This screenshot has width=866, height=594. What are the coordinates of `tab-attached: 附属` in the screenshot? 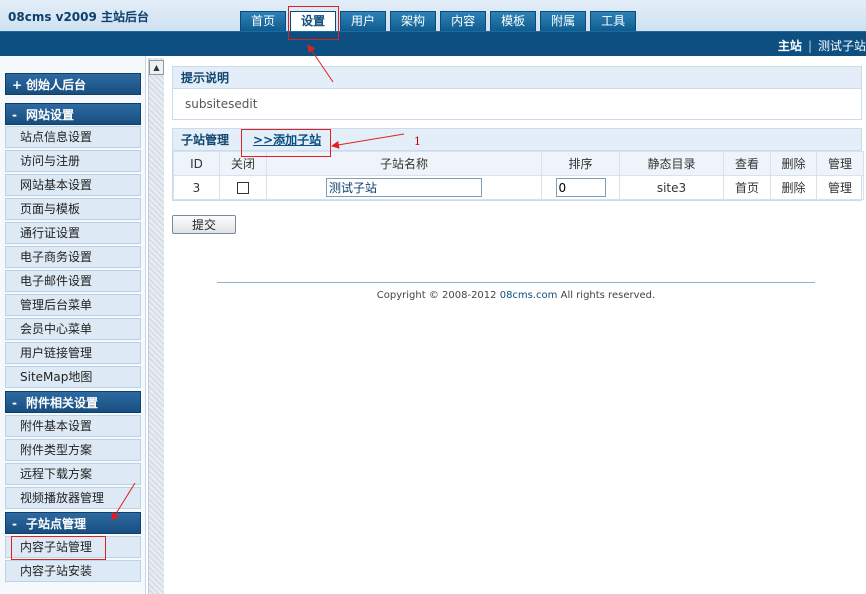 It's located at (563, 21).